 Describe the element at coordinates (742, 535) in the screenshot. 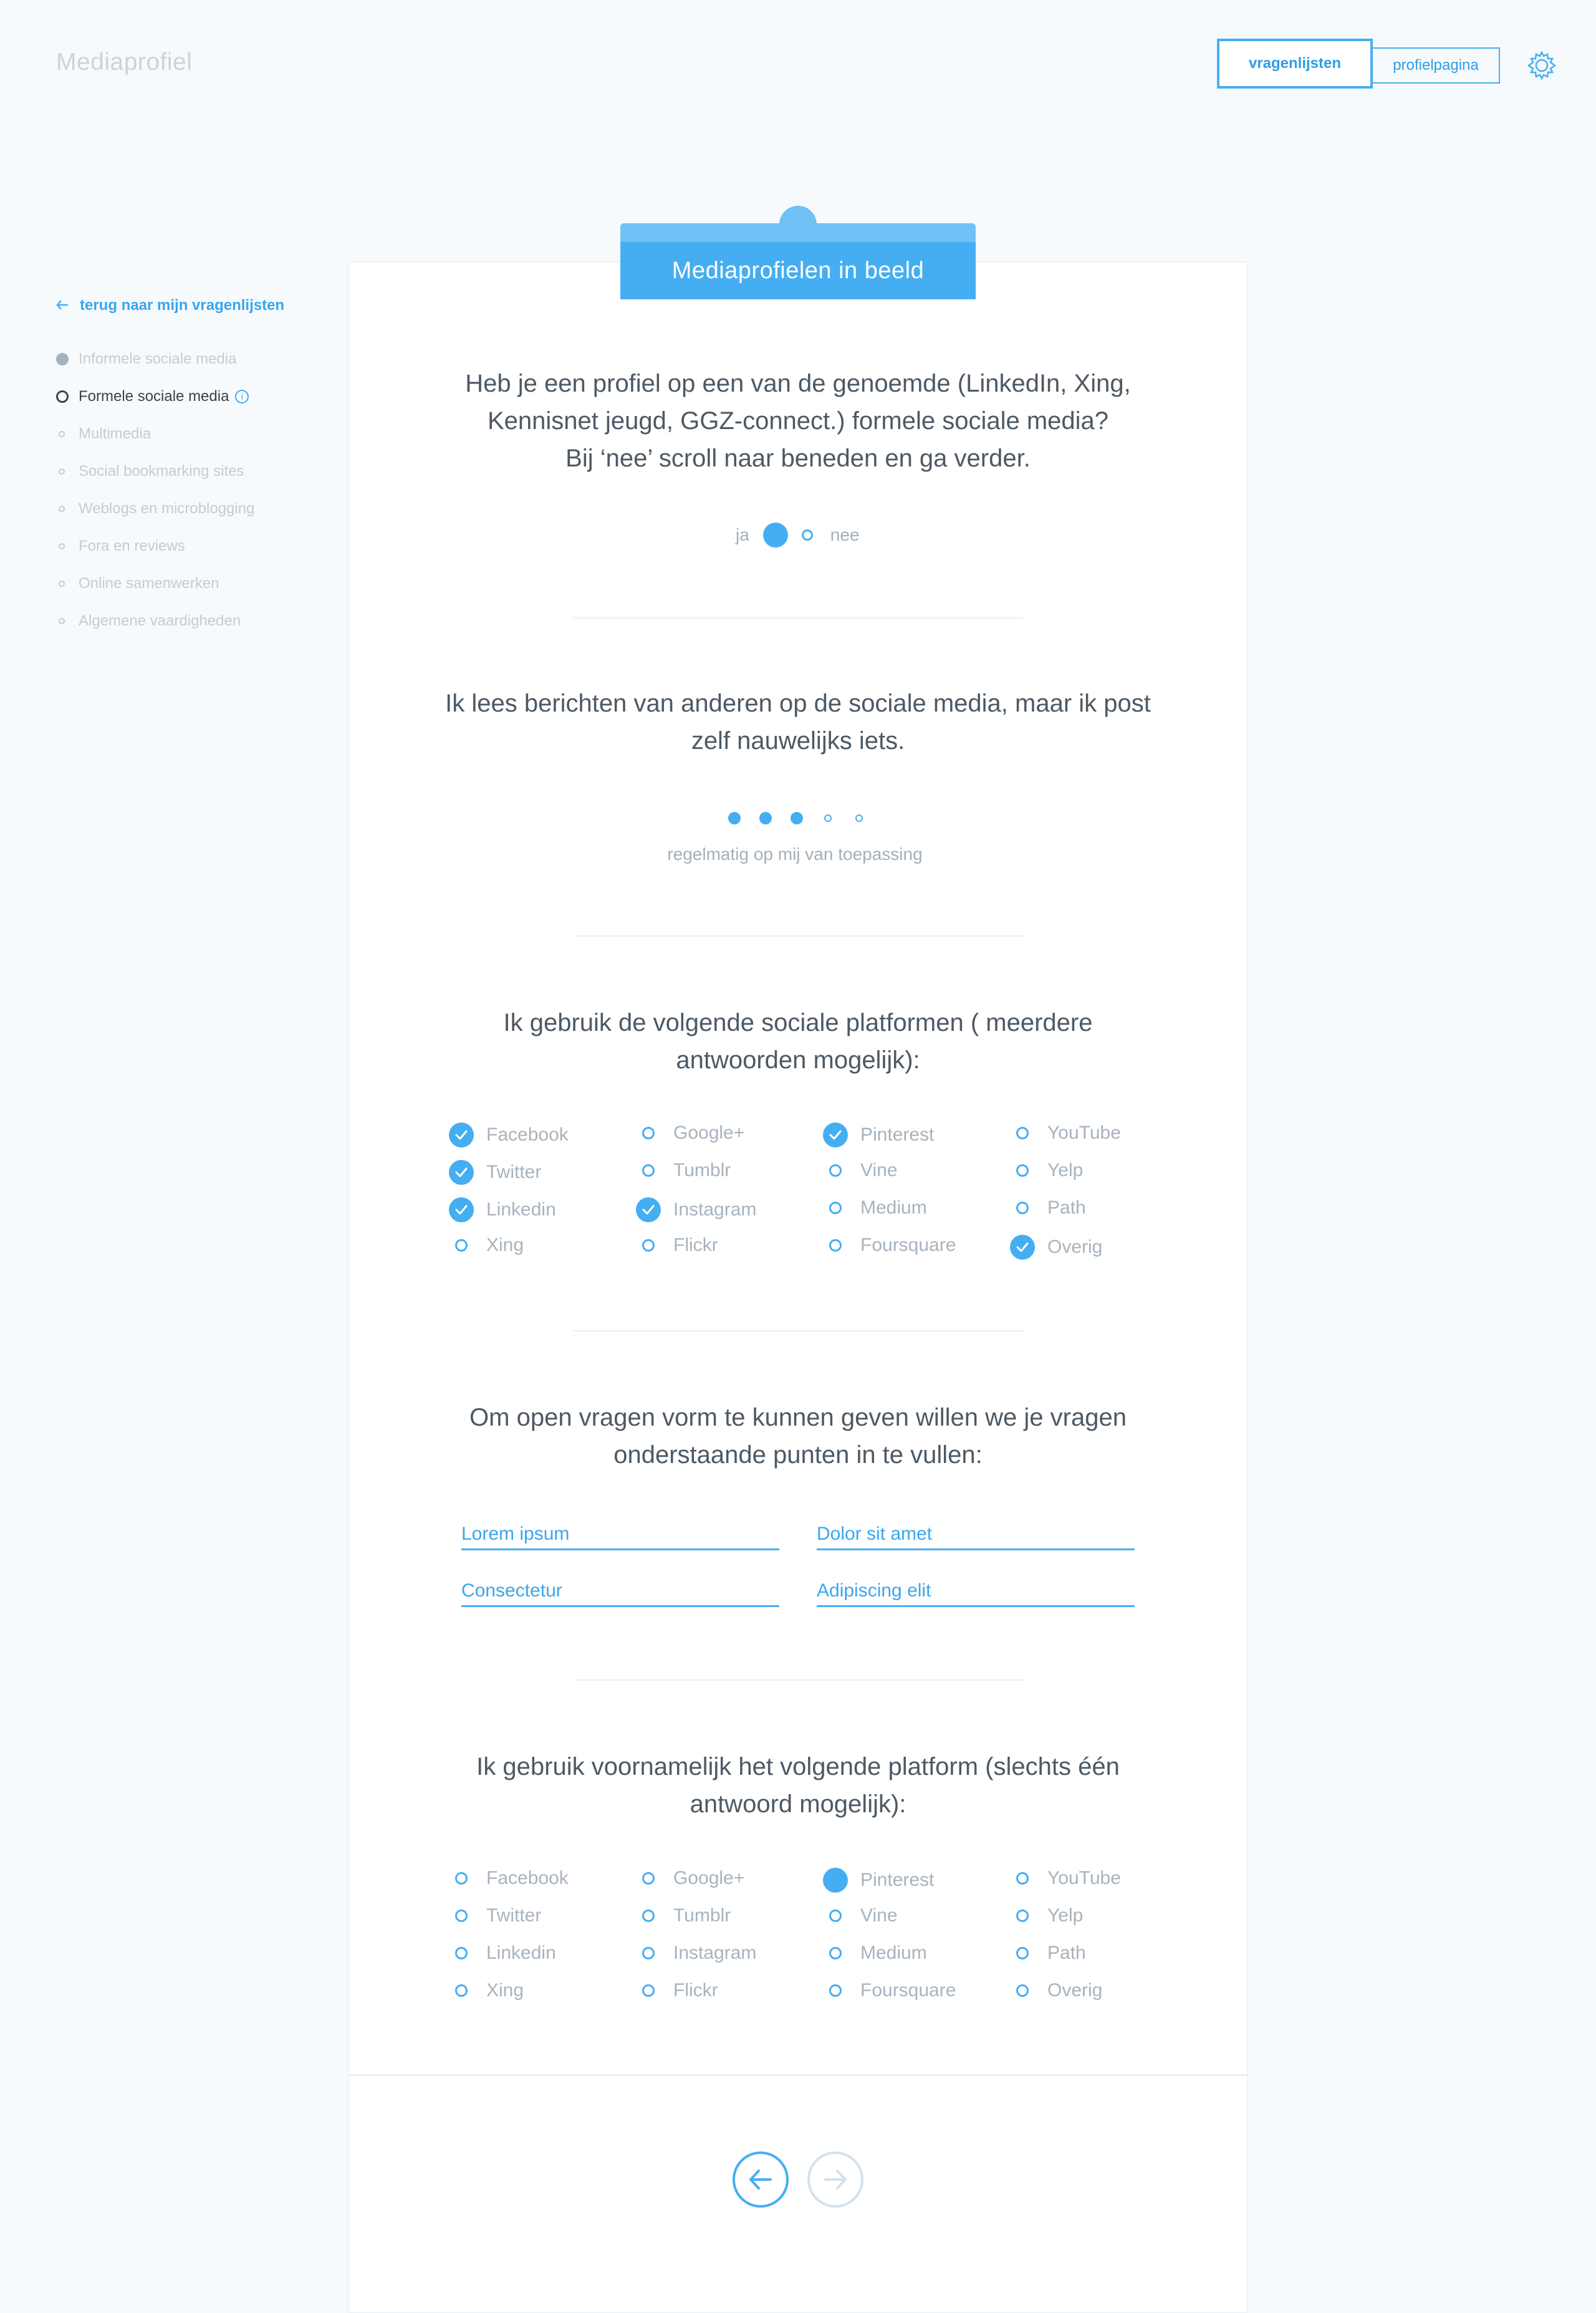

I see `yes-label: ja` at that location.